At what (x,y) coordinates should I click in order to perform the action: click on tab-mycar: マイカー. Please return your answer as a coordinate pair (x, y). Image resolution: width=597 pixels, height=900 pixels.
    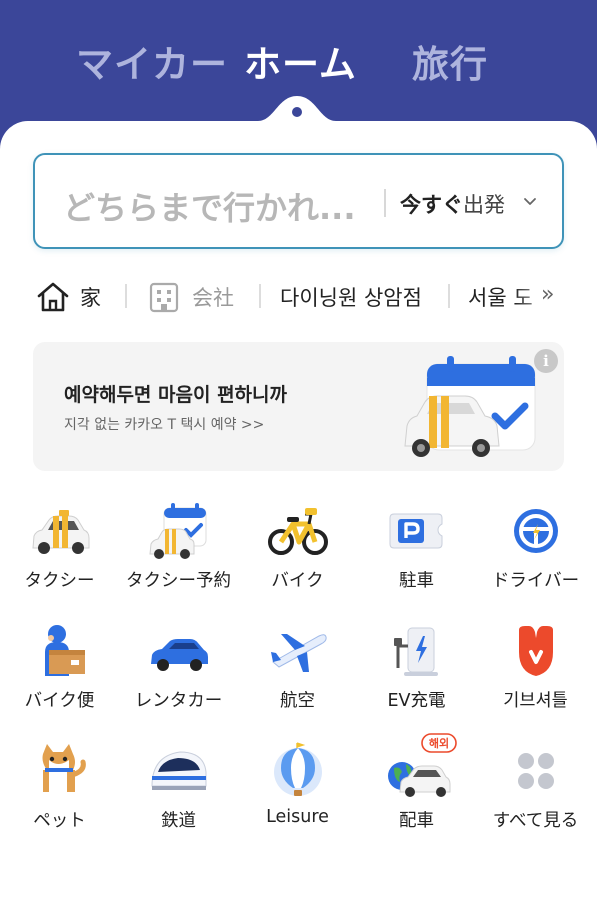
    Looking at the image, I should click on (152, 61).